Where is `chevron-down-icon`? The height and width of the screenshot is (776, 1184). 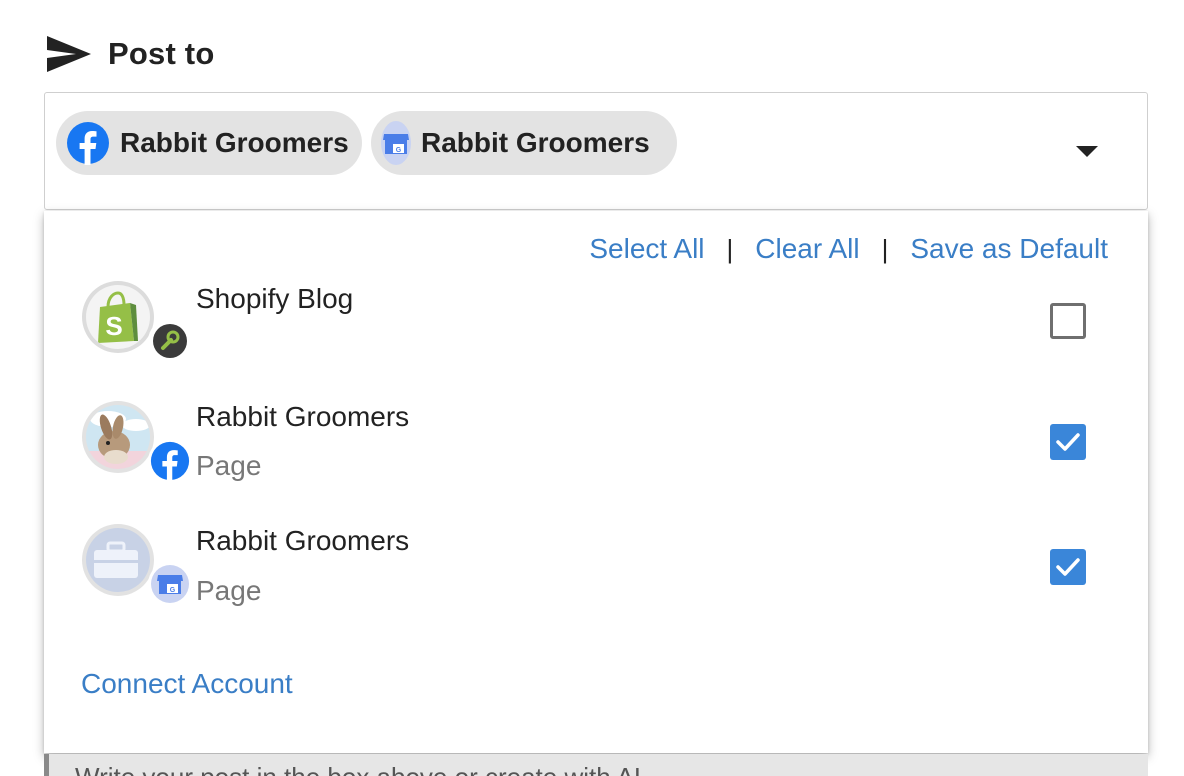 chevron-down-icon is located at coordinates (1087, 151).